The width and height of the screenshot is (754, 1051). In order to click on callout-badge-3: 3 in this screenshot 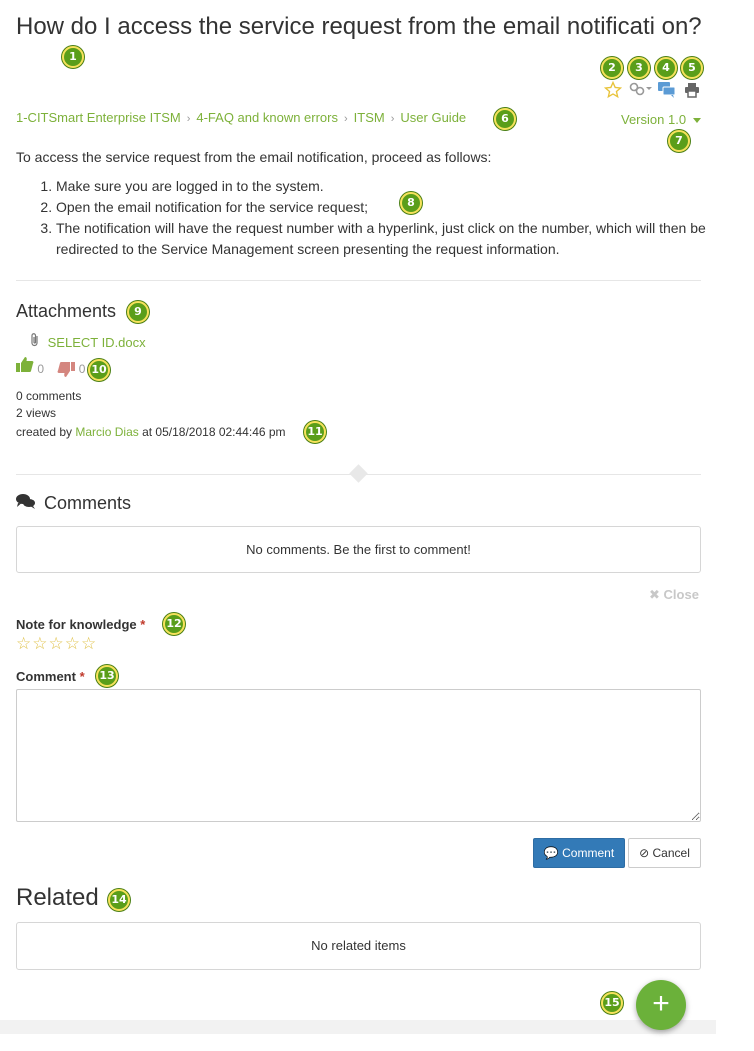, I will do `click(639, 68)`.